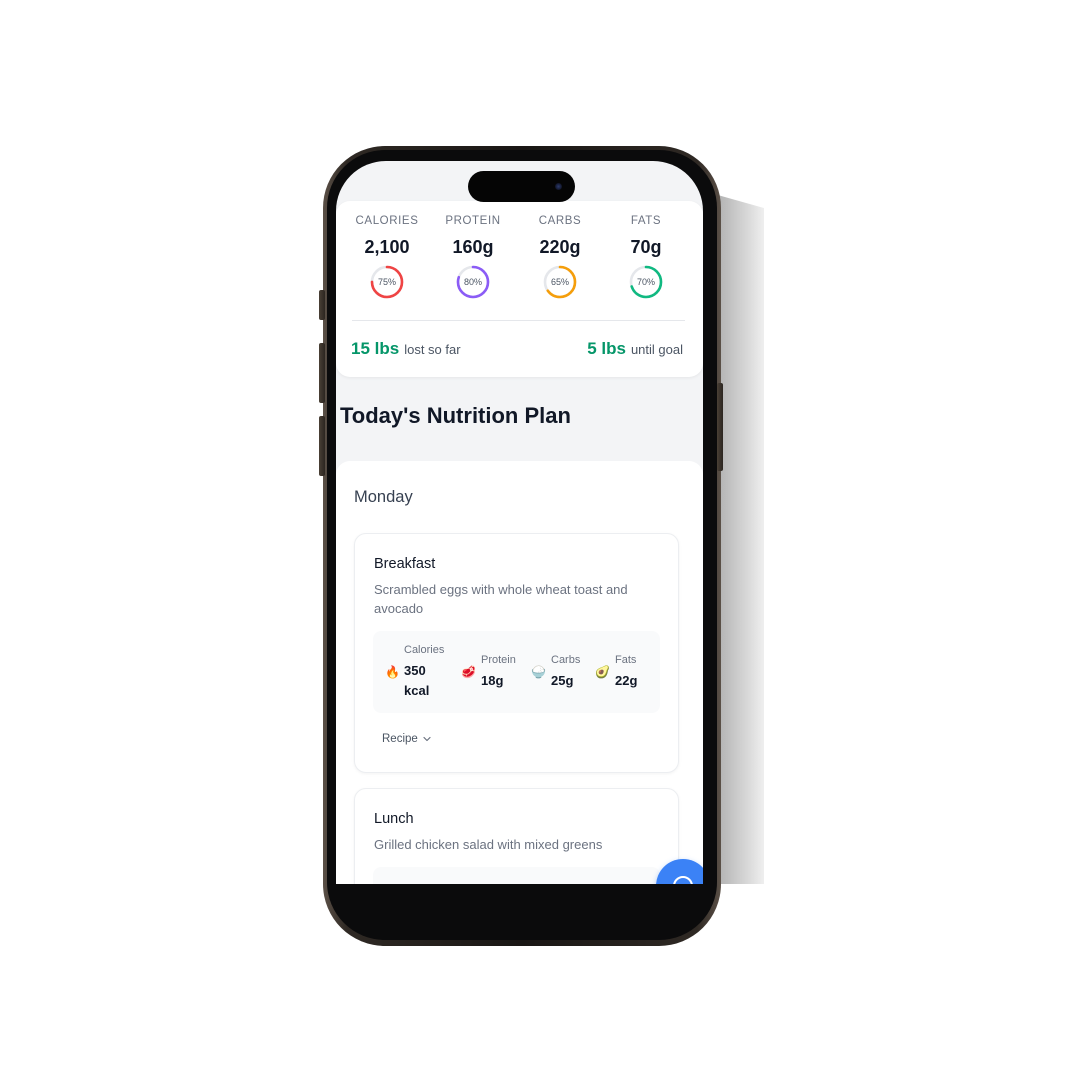 This screenshot has width=1080, height=1080. I want to click on page-title: Today's Nutrition Plan, so click(455, 415).